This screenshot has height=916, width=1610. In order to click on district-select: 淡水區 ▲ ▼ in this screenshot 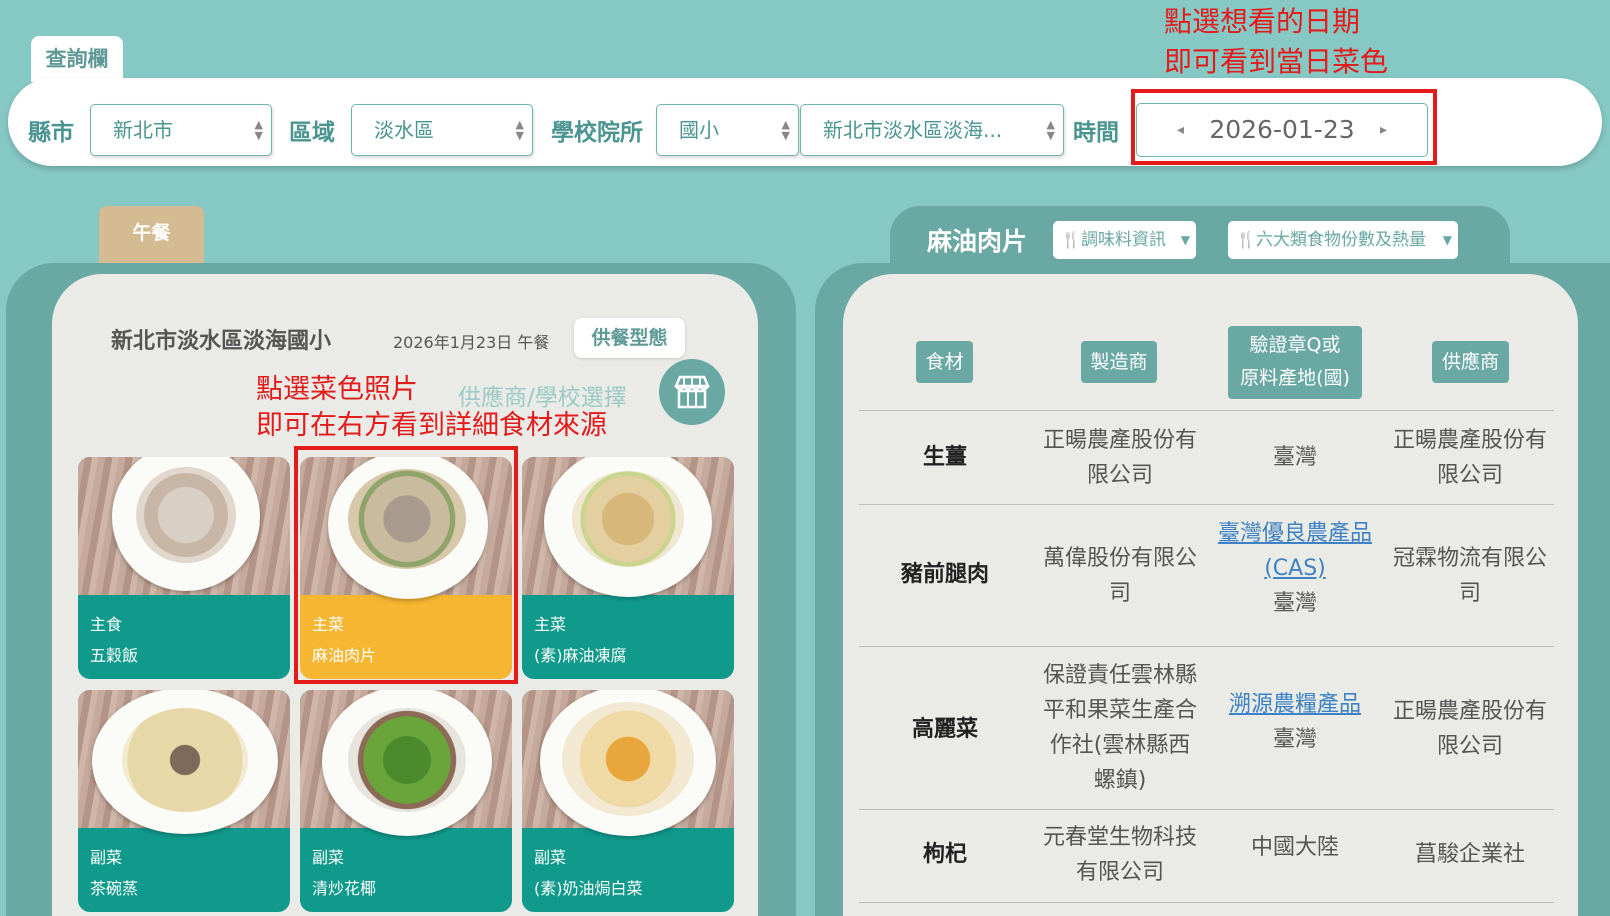, I will do `click(442, 130)`.